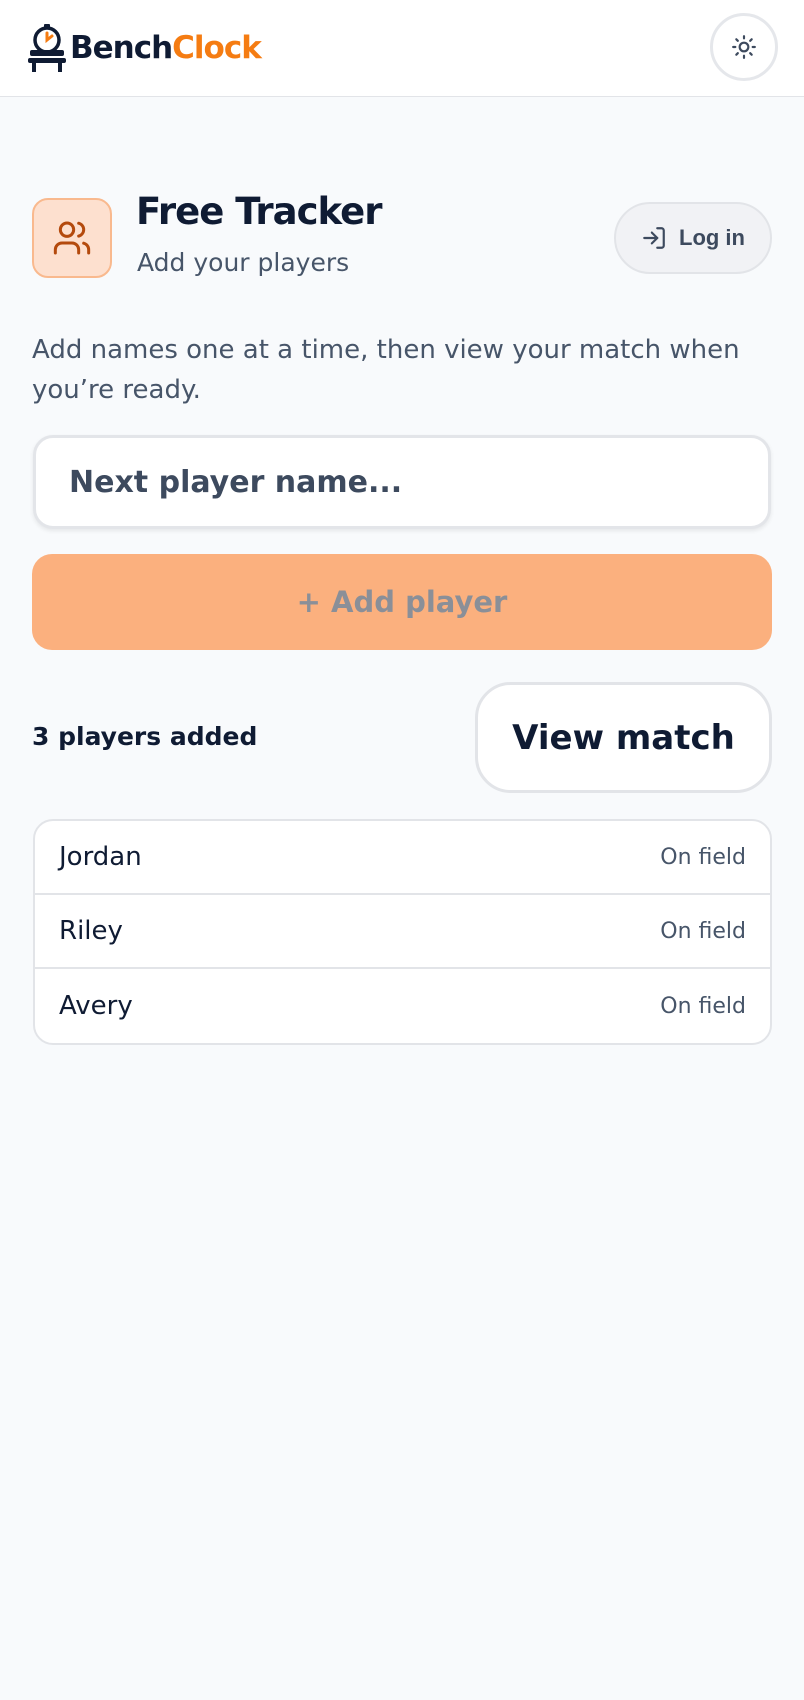 The width and height of the screenshot is (804, 1700). What do you see at coordinates (402, 48) in the screenshot?
I see `app-header: BenchClock` at bounding box center [402, 48].